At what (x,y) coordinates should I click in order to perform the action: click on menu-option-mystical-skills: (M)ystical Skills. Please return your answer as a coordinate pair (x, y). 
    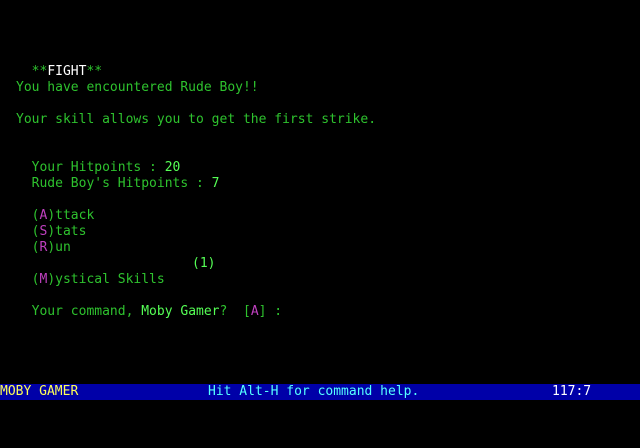
    Looking at the image, I should click on (90, 271).